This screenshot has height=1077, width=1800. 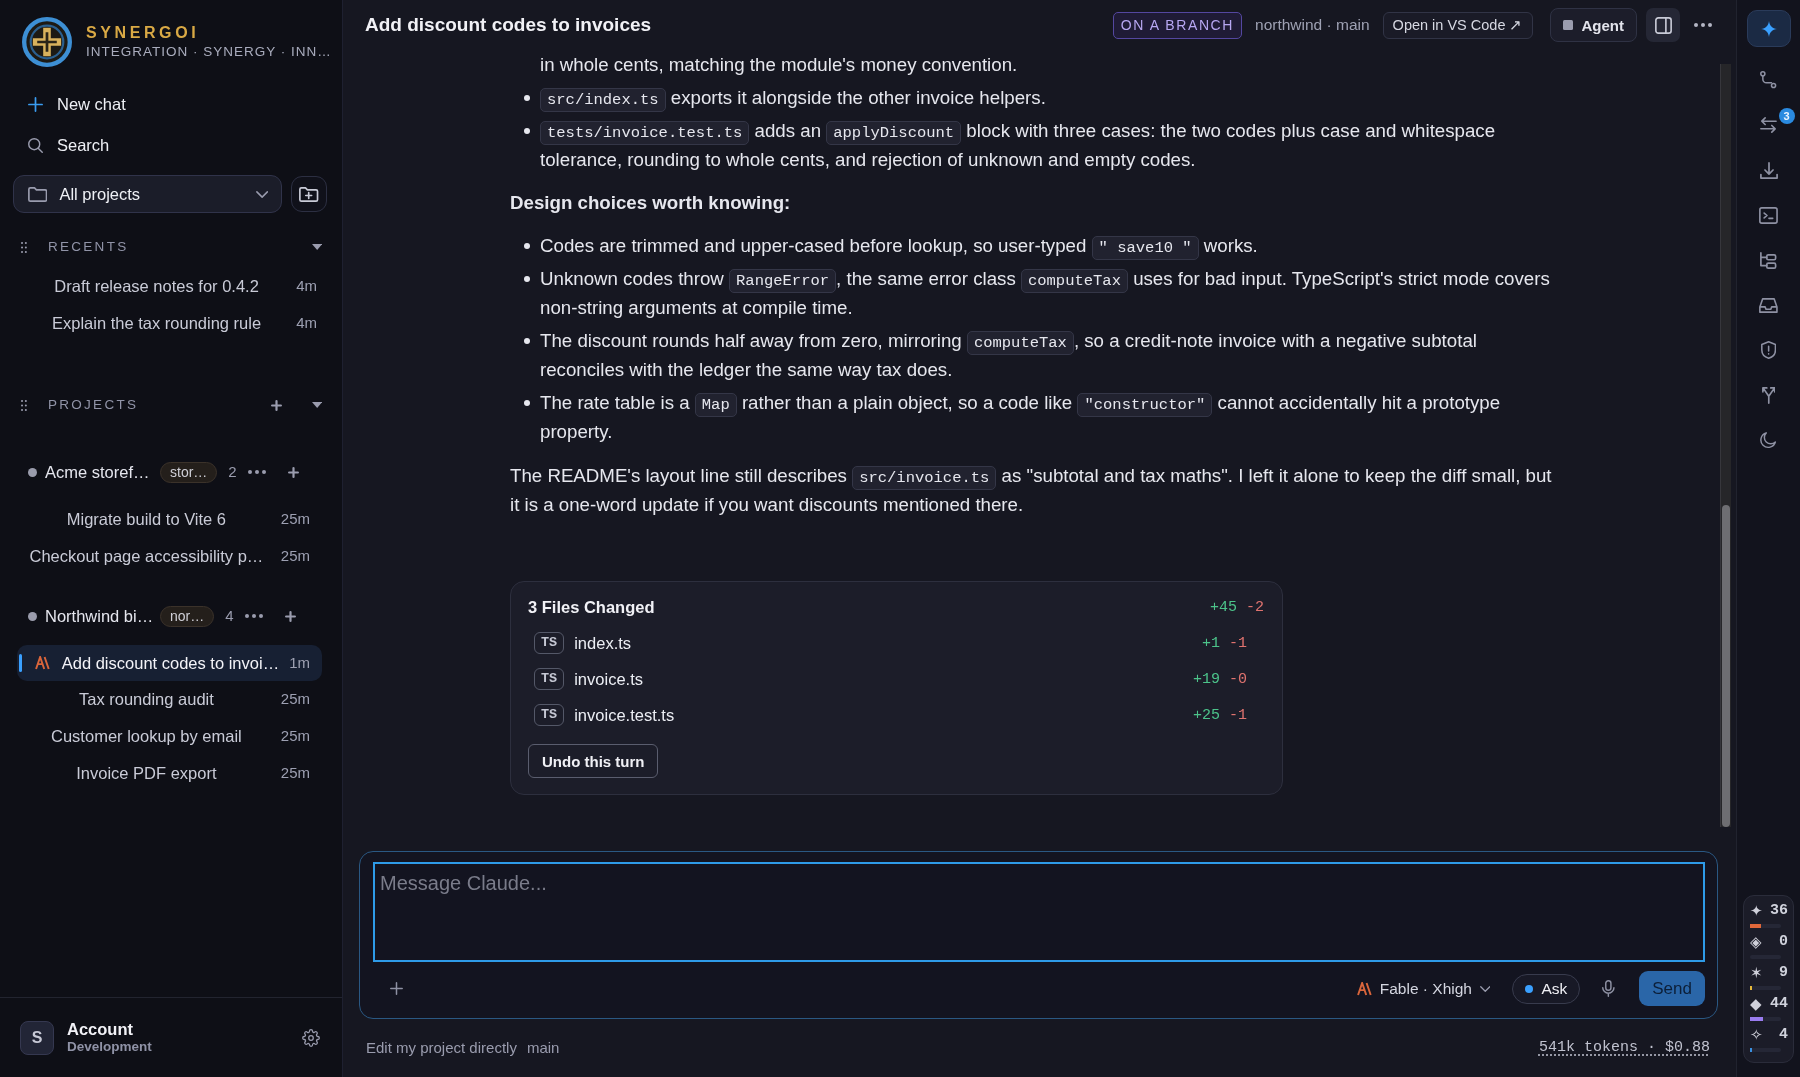 I want to click on search-button: Search, so click(x=171, y=145).